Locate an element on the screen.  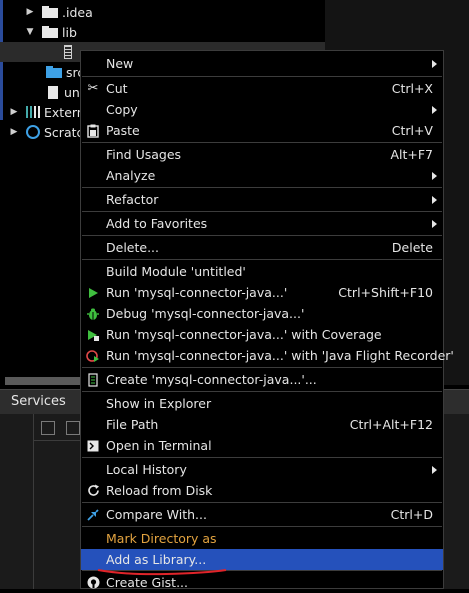
tree-item-jar is located at coordinates (71, 52).